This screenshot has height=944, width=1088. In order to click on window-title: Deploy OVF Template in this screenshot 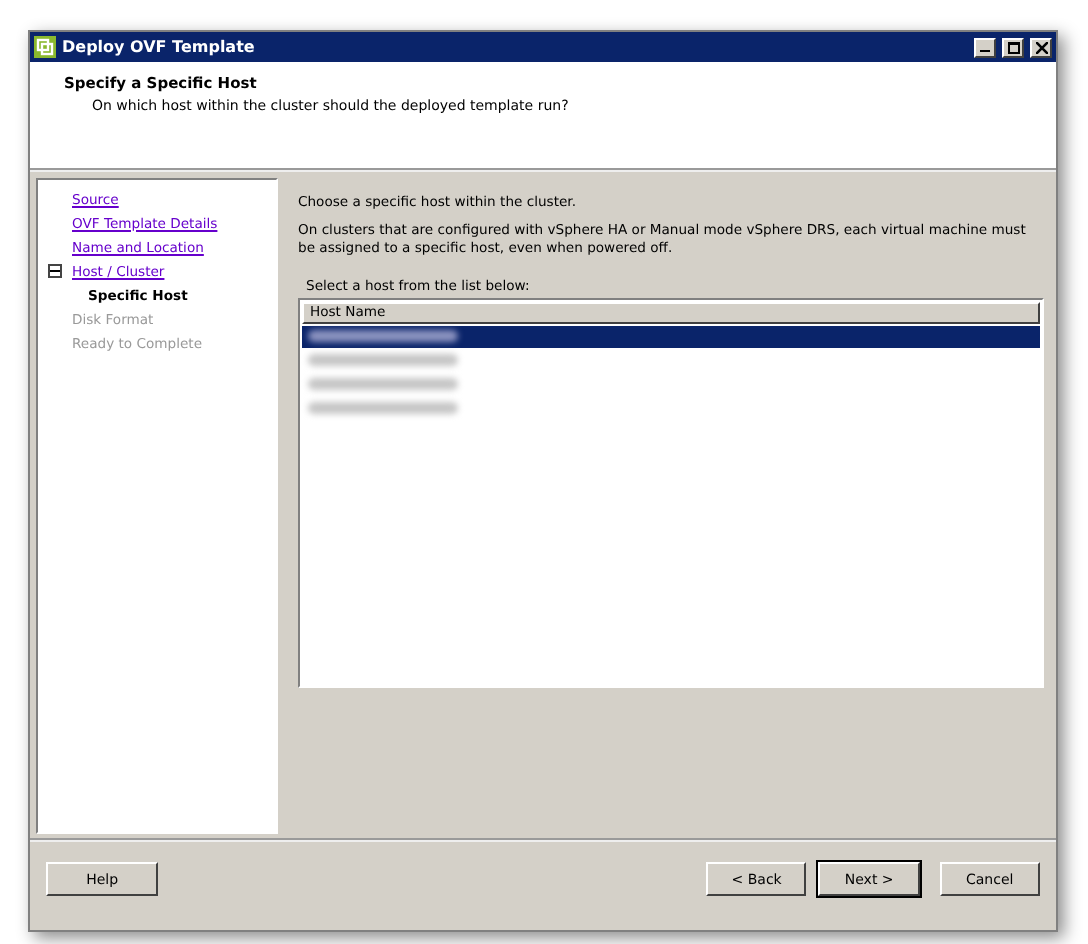, I will do `click(159, 47)`.